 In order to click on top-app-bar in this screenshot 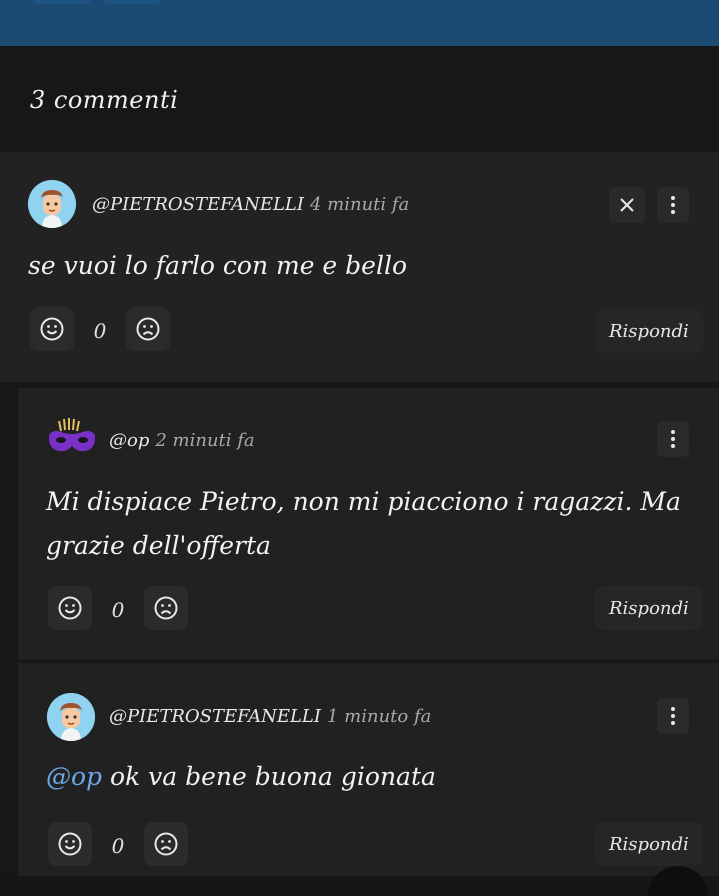, I will do `click(359, 23)`.